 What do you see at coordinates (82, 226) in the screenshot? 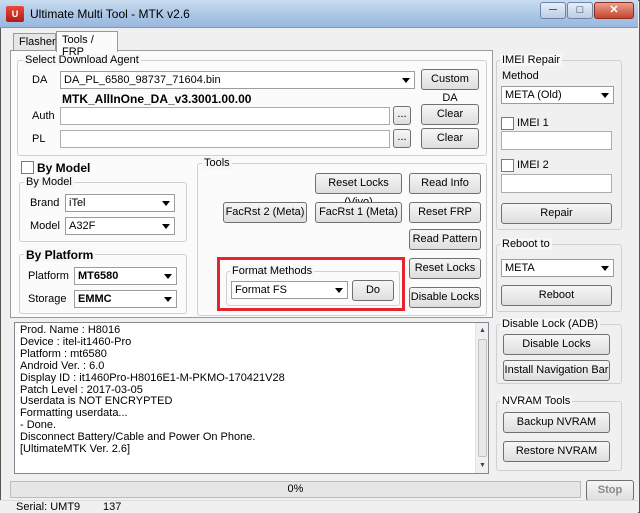
I see `model-select-value: A32F` at bounding box center [82, 226].